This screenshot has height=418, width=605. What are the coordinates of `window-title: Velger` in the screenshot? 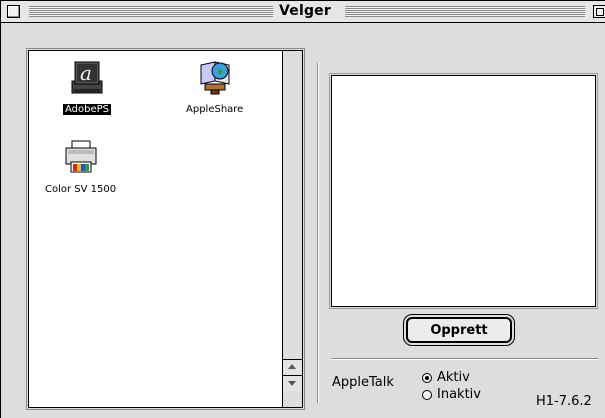 It's located at (305, 11).